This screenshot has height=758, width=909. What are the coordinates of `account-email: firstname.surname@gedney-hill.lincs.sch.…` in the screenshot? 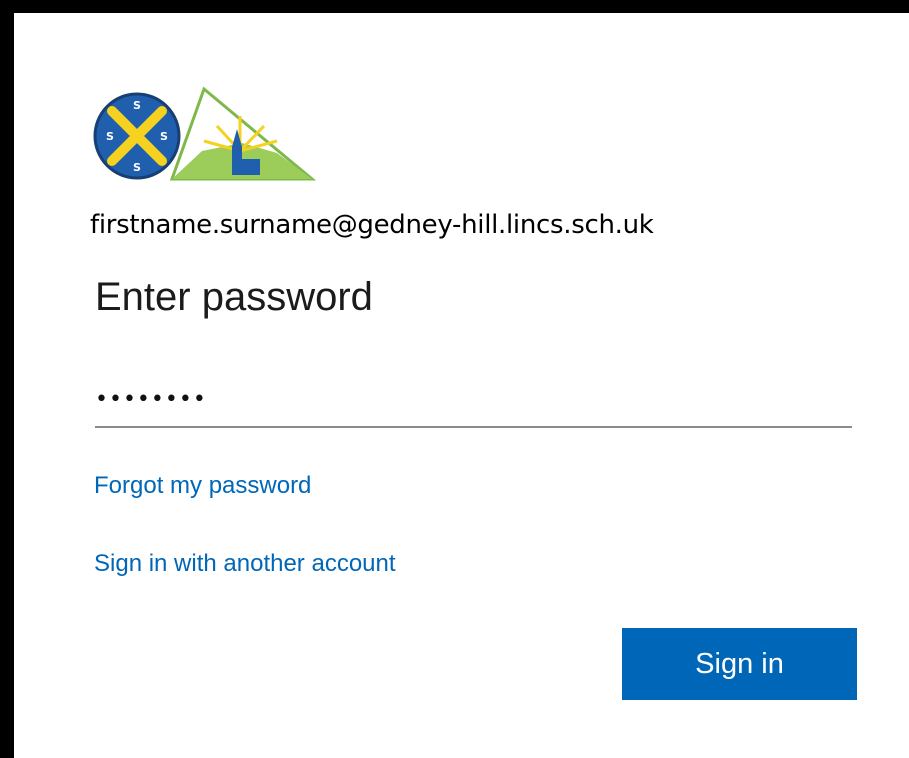 It's located at (372, 225).